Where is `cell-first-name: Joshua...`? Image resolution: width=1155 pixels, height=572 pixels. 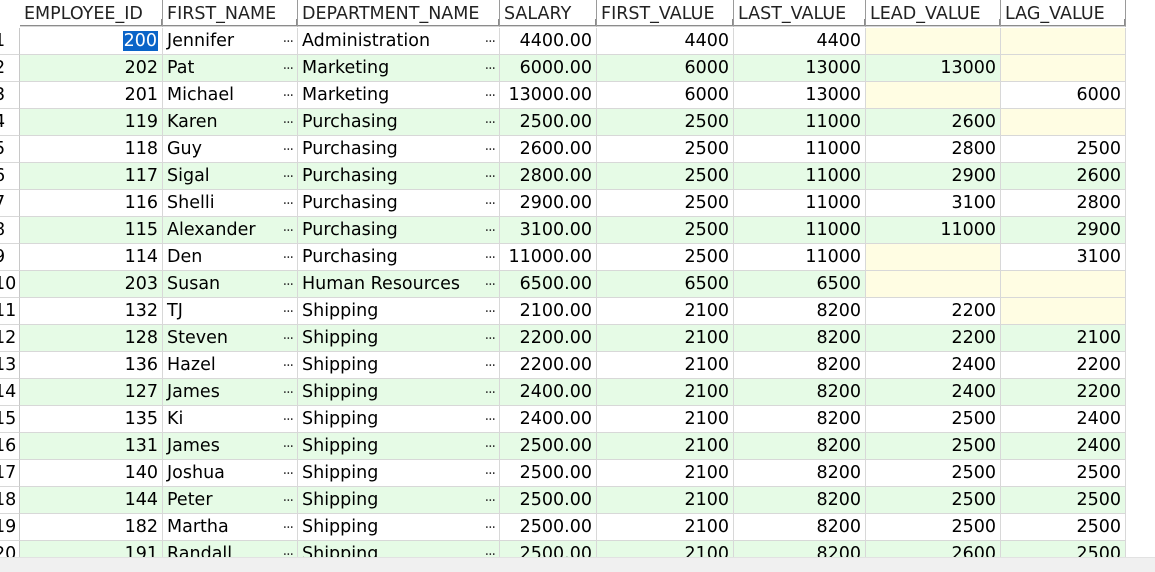 cell-first-name: Joshua... is located at coordinates (230, 473).